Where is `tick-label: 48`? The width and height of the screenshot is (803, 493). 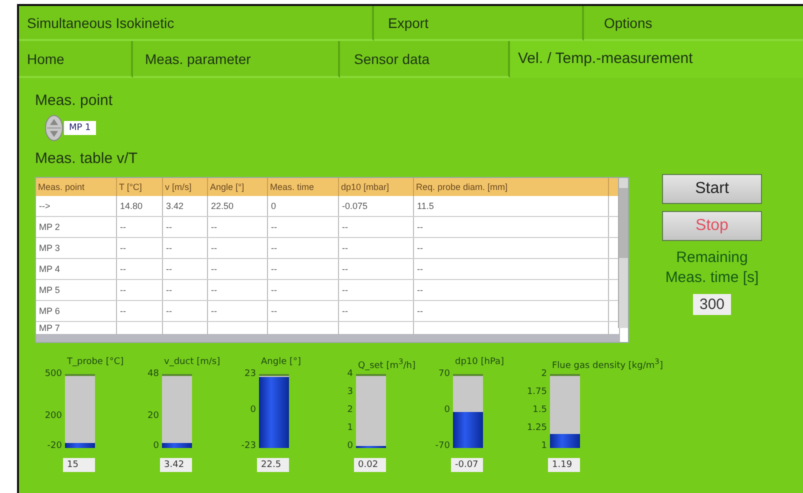
tick-label: 48 is located at coordinates (153, 374).